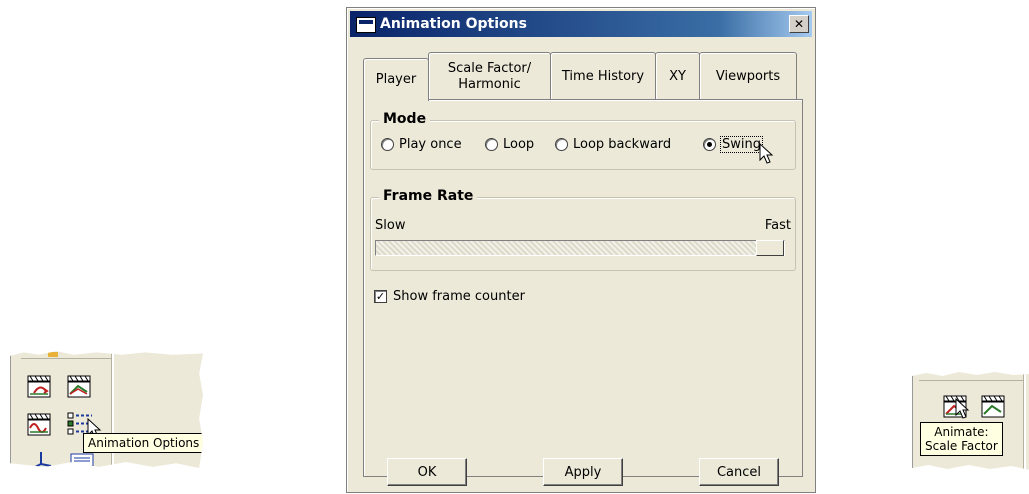 The image size is (1029, 494). I want to click on frame-rate-slider, so click(580, 248).